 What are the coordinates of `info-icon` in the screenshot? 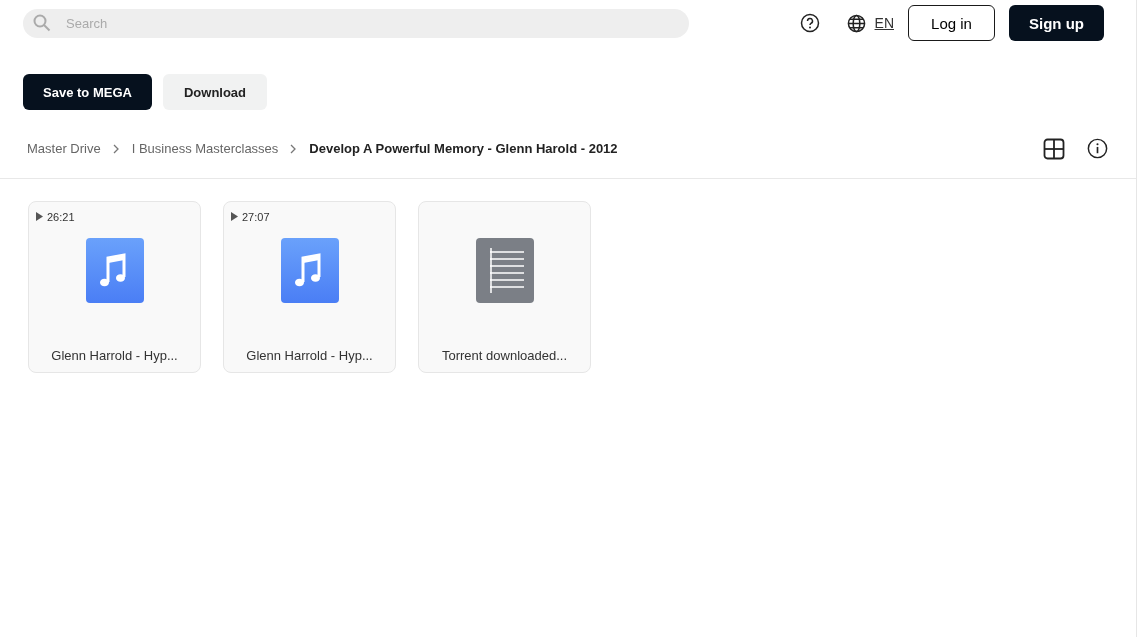 It's located at (1097, 148).